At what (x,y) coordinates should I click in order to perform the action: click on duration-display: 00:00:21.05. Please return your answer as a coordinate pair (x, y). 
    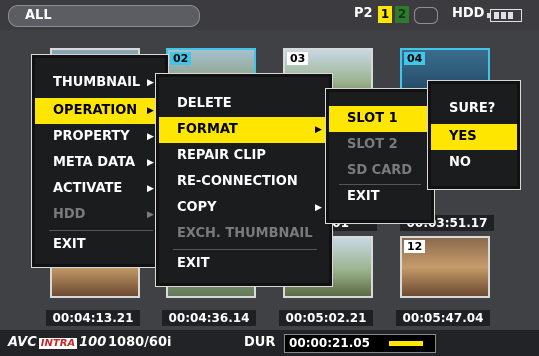
    Looking at the image, I should click on (360, 343).